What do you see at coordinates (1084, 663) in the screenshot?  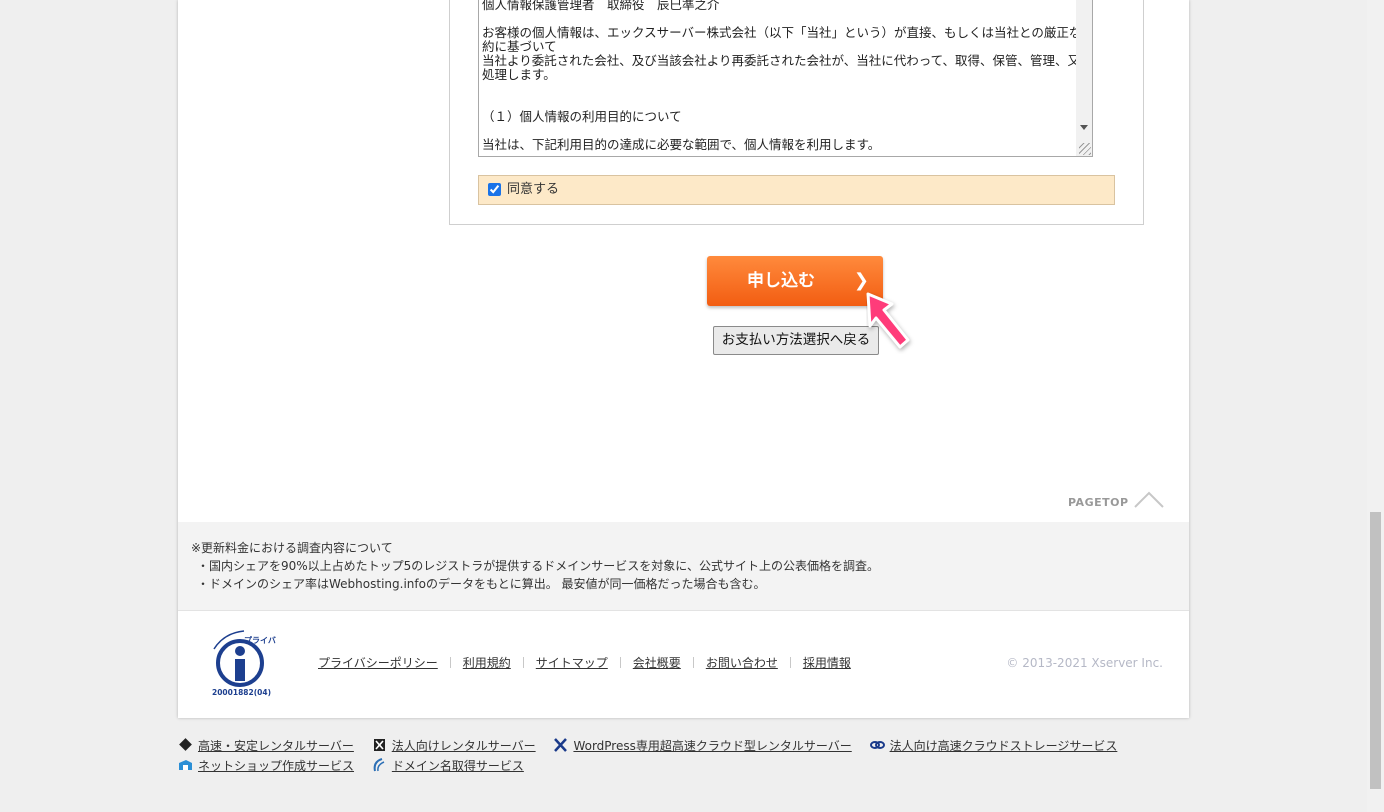 I see `copyright: © 2013-2021 Xserver Inc.` at bounding box center [1084, 663].